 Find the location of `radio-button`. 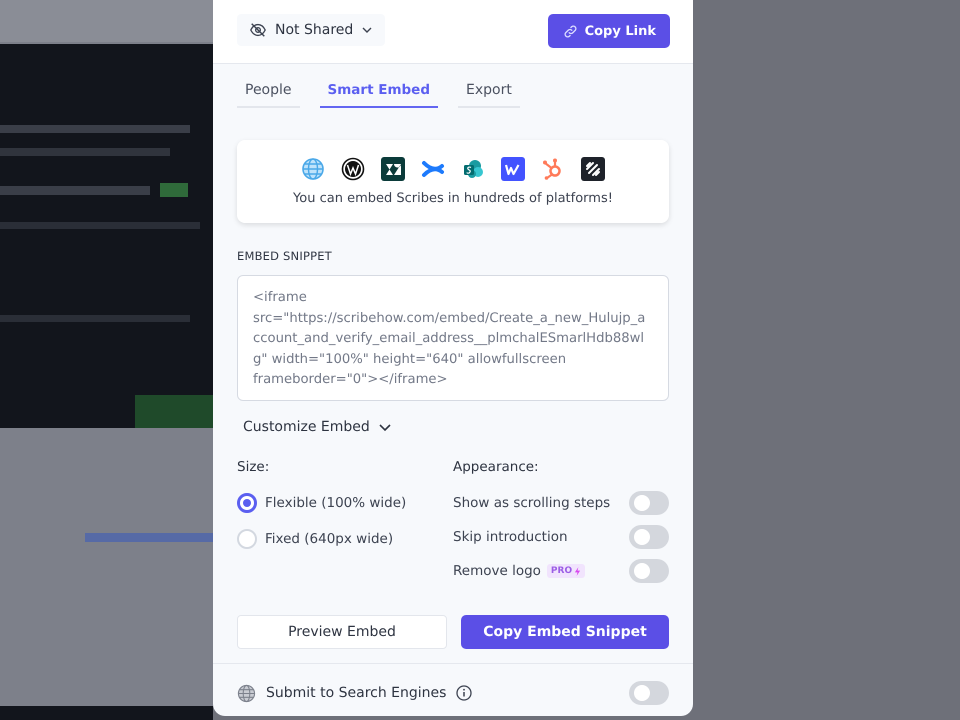

radio-button is located at coordinates (247, 503).